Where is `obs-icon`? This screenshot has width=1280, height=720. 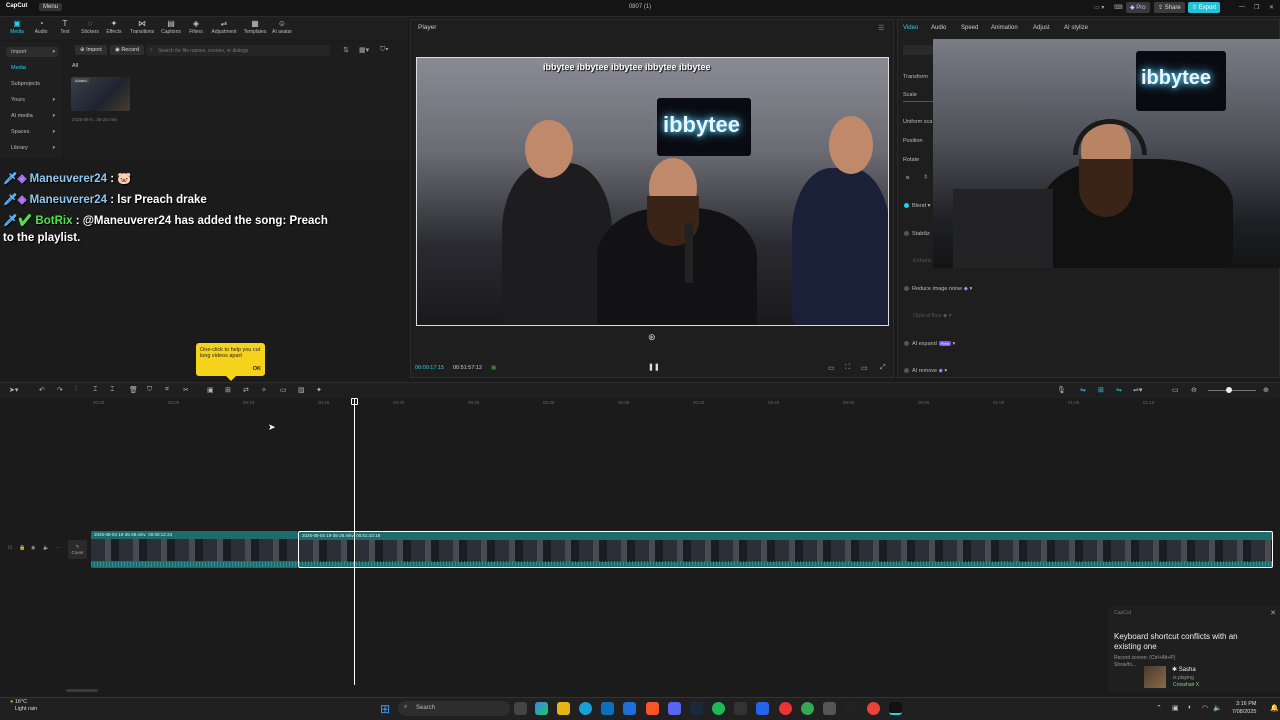 obs-icon is located at coordinates (829, 708).